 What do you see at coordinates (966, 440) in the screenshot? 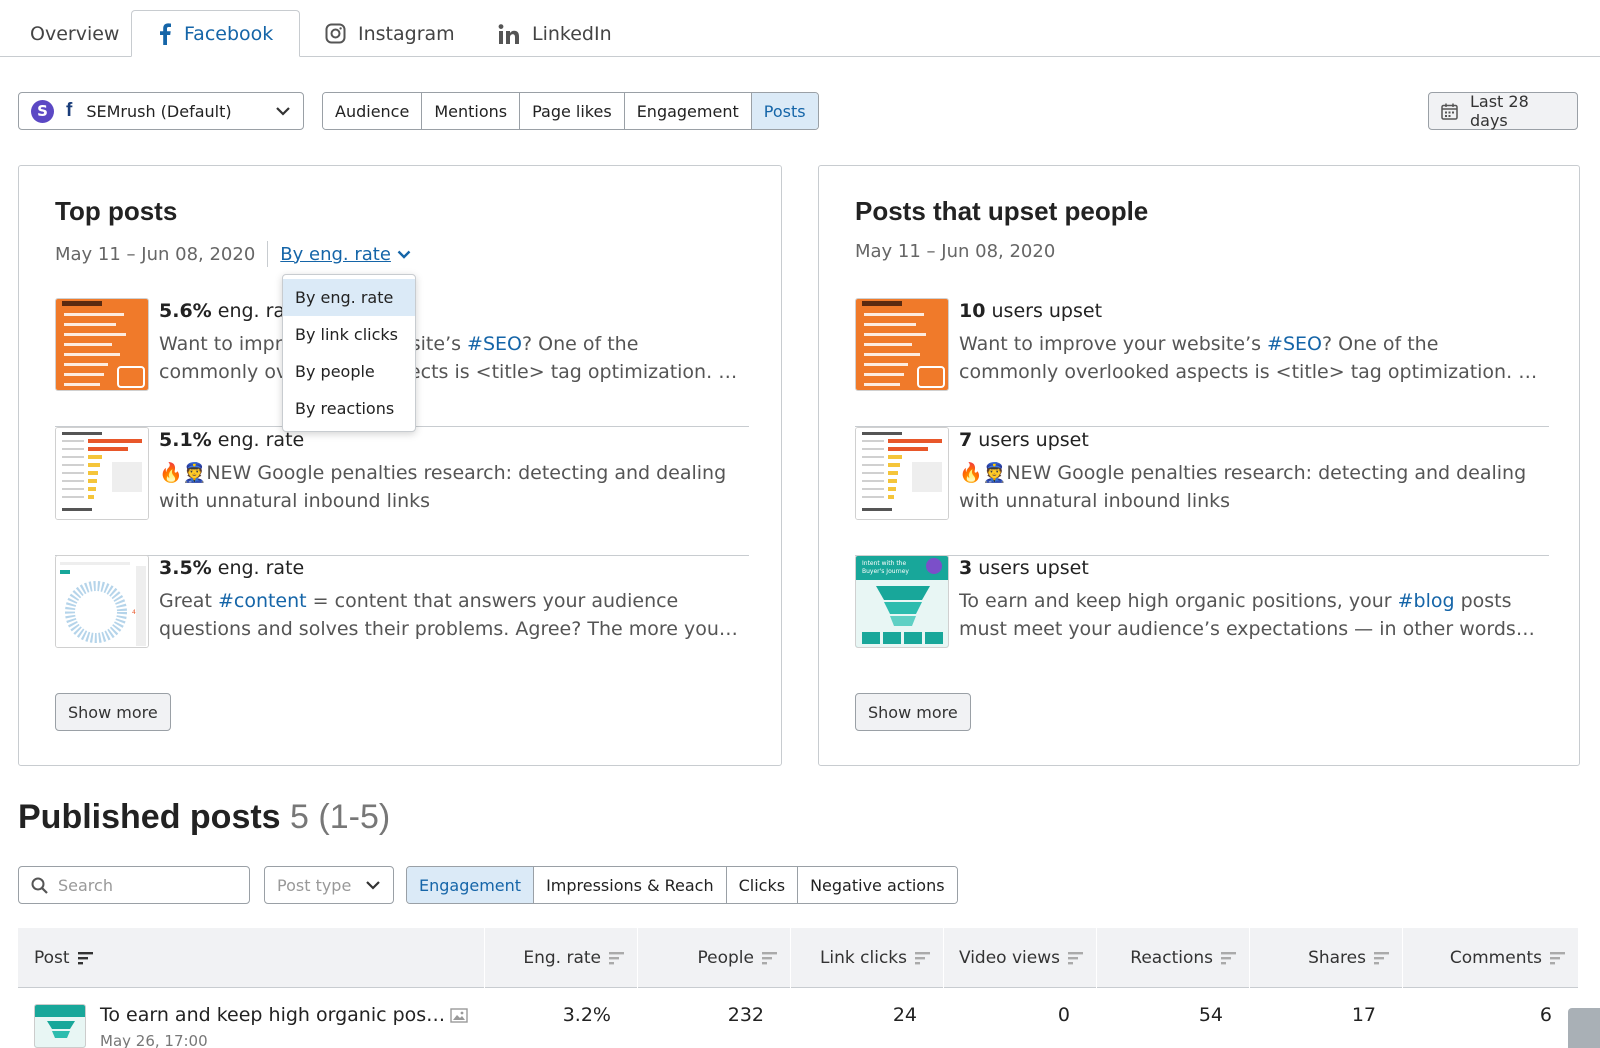
I see `metric-value: 7` at bounding box center [966, 440].